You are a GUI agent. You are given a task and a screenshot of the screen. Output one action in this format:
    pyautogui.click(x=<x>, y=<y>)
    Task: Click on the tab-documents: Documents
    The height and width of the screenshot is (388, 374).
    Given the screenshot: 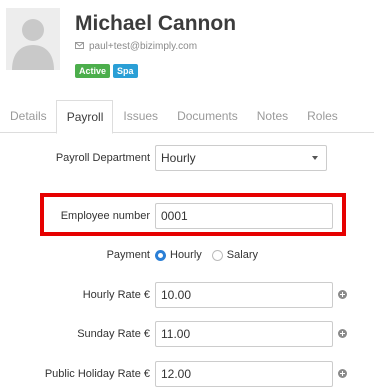 What is the action you would take?
    pyautogui.click(x=207, y=116)
    